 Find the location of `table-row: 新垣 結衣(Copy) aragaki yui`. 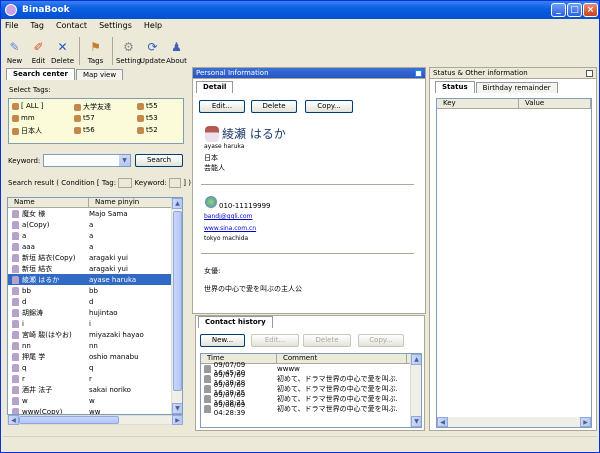

table-row: 新垣 結衣(Copy) aragaki yui is located at coordinates (95, 257).